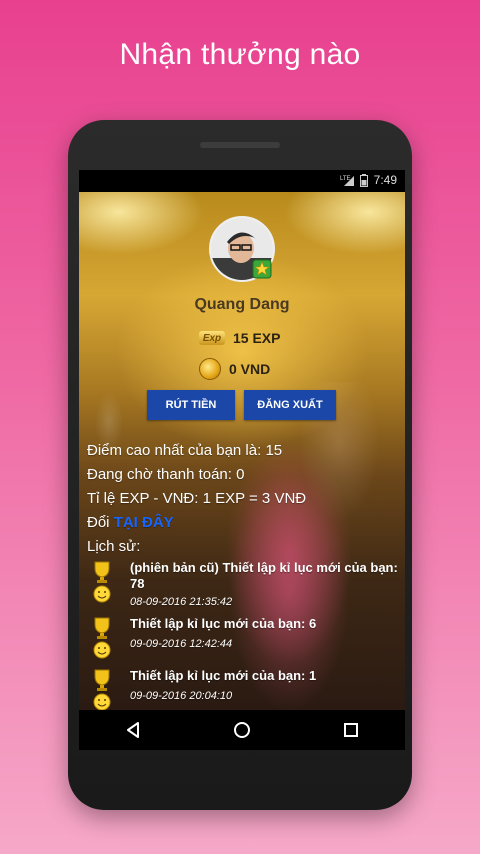 The width and height of the screenshot is (480, 854). I want to click on status-icons: LTE 7:49, so click(368, 180).